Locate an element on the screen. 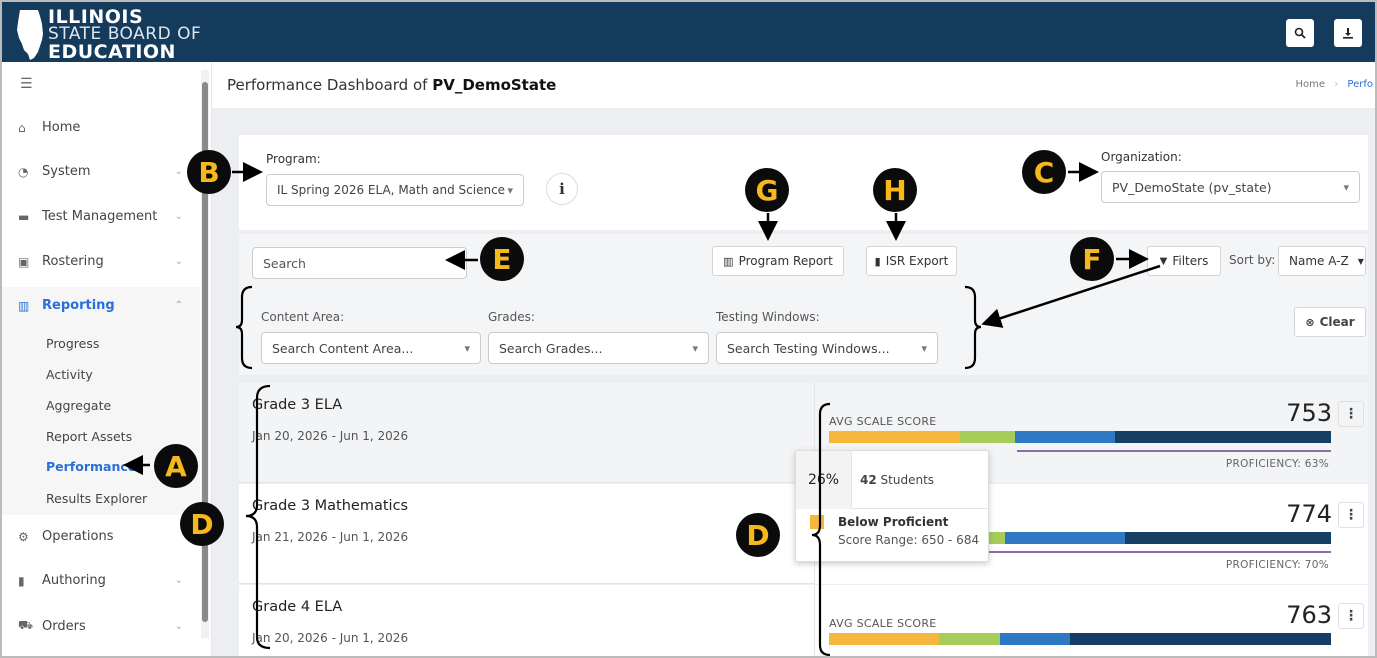 This screenshot has width=1377, height=658. program-report-button: ▥ Program Report is located at coordinates (778, 261).